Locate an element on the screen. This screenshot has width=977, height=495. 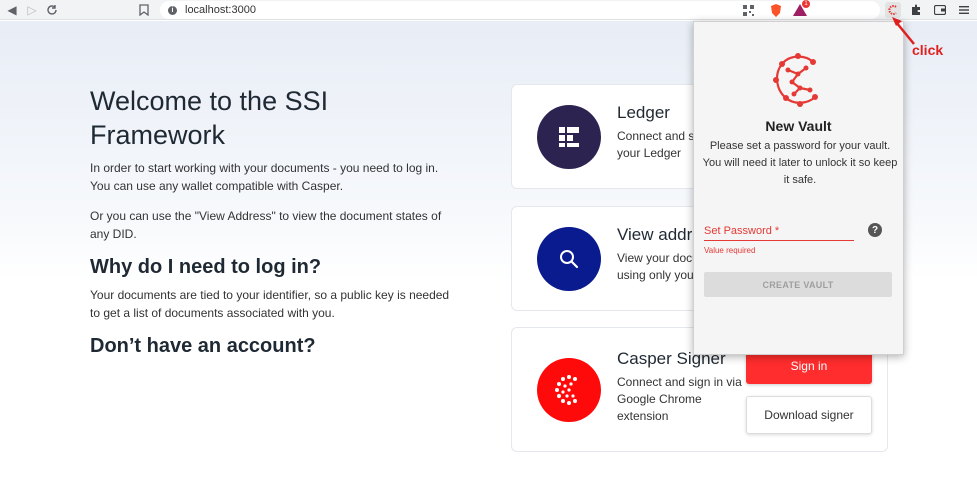
wallet-icon is located at coordinates (940, 10).